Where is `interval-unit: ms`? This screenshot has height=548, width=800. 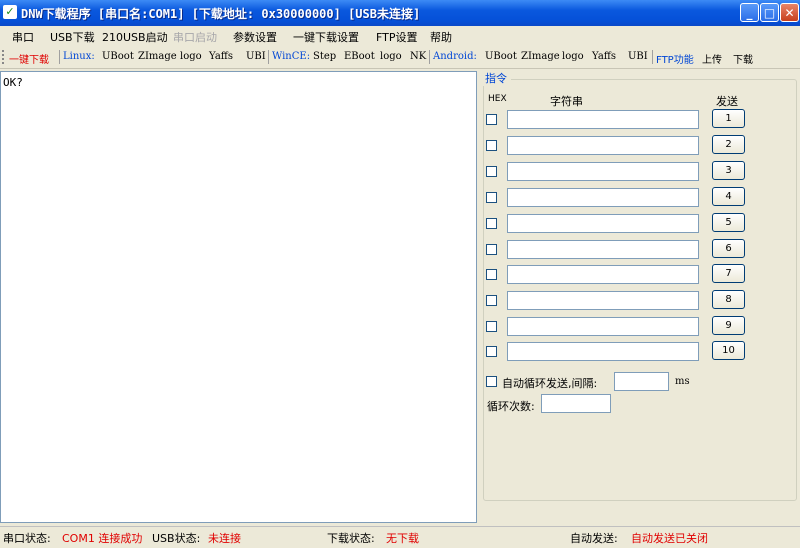
interval-unit: ms is located at coordinates (682, 381).